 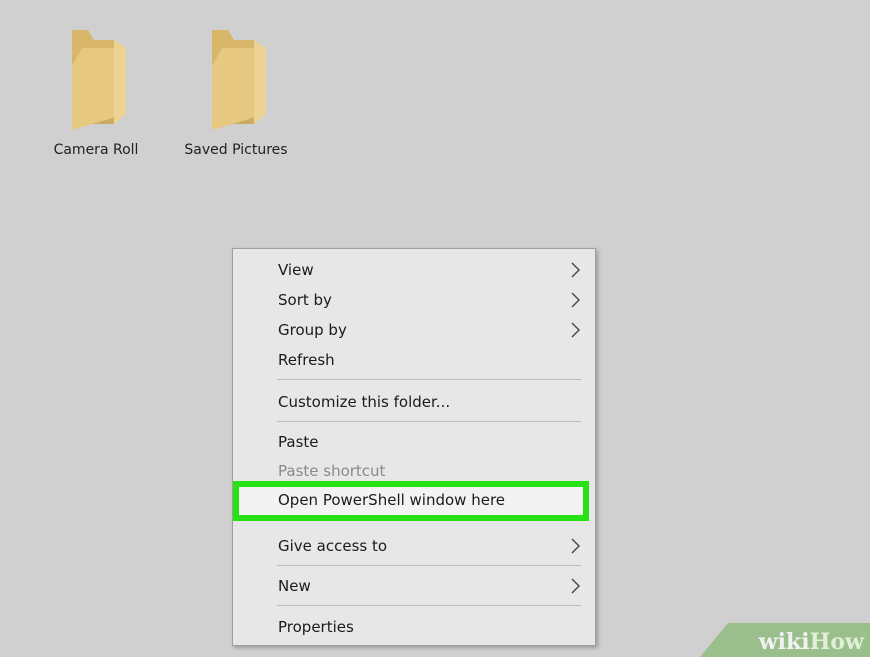 What do you see at coordinates (236, 150) in the screenshot?
I see `folder-label: Saved Pictures` at bounding box center [236, 150].